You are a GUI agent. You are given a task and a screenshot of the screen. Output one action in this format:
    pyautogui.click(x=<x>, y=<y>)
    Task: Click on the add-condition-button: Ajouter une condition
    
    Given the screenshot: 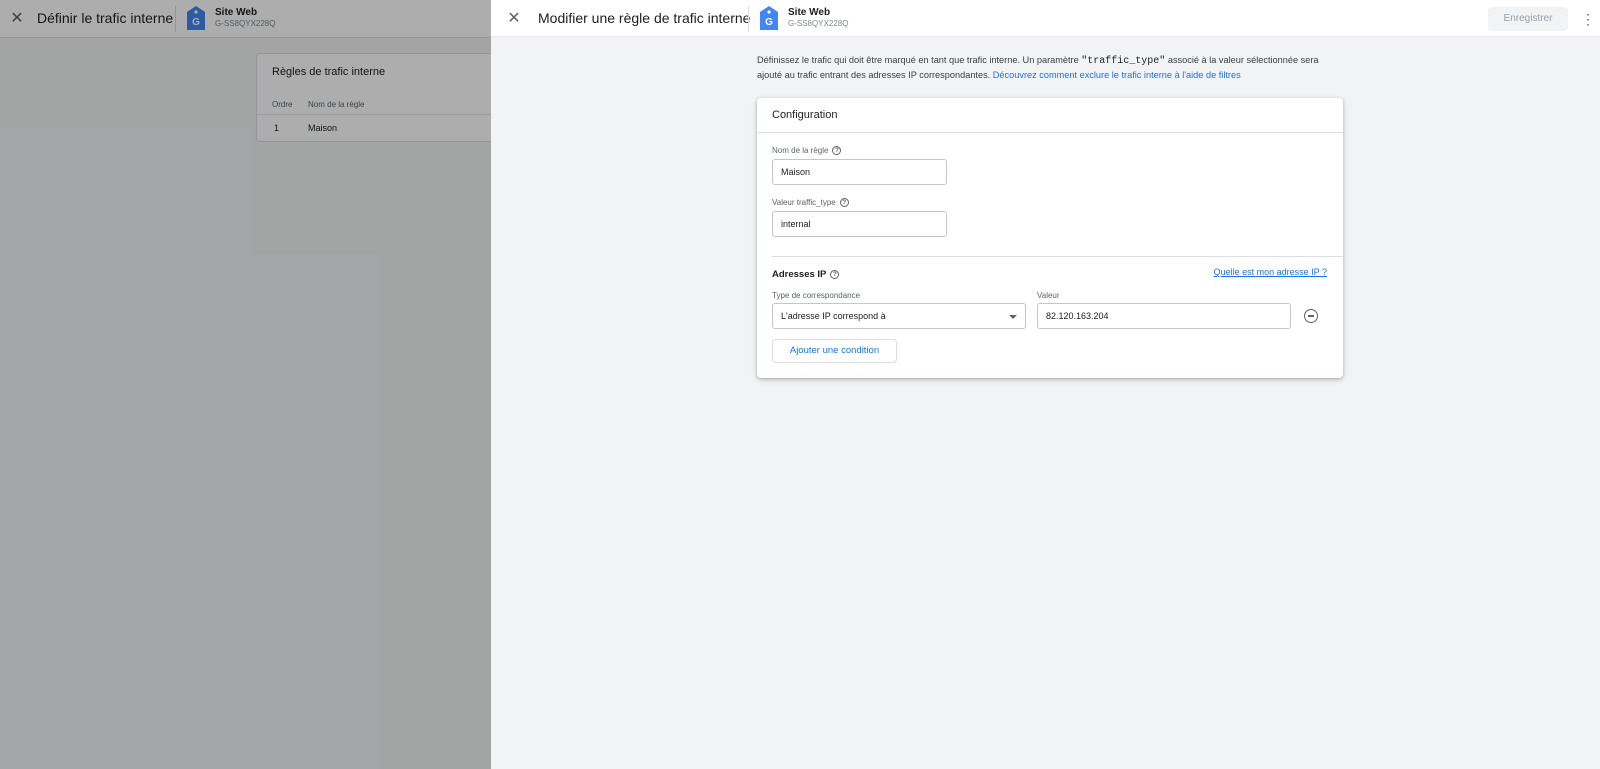 What is the action you would take?
    pyautogui.click(x=834, y=351)
    